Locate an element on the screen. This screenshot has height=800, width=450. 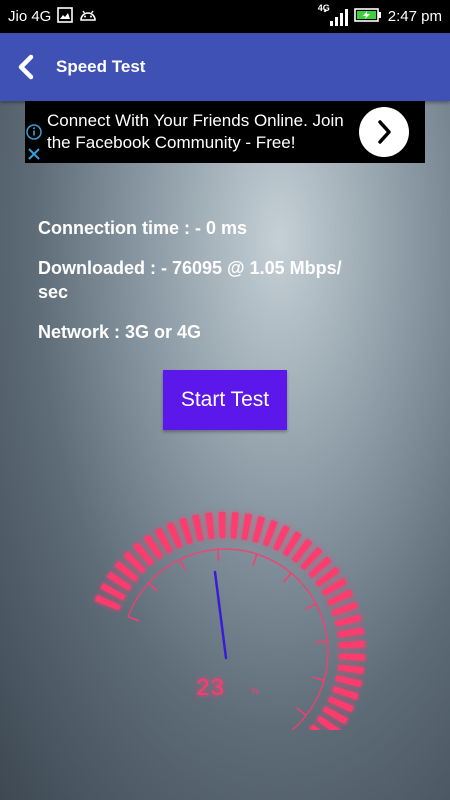
page-title: Speed Test is located at coordinates (101, 66).